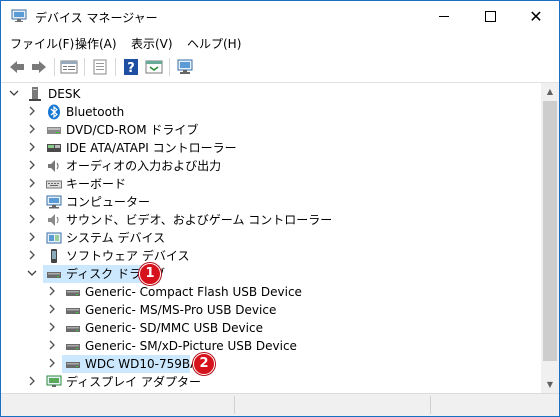  I want to click on tree-item-disk-child: Generic- SD/MMC USB Device, so click(271, 328).